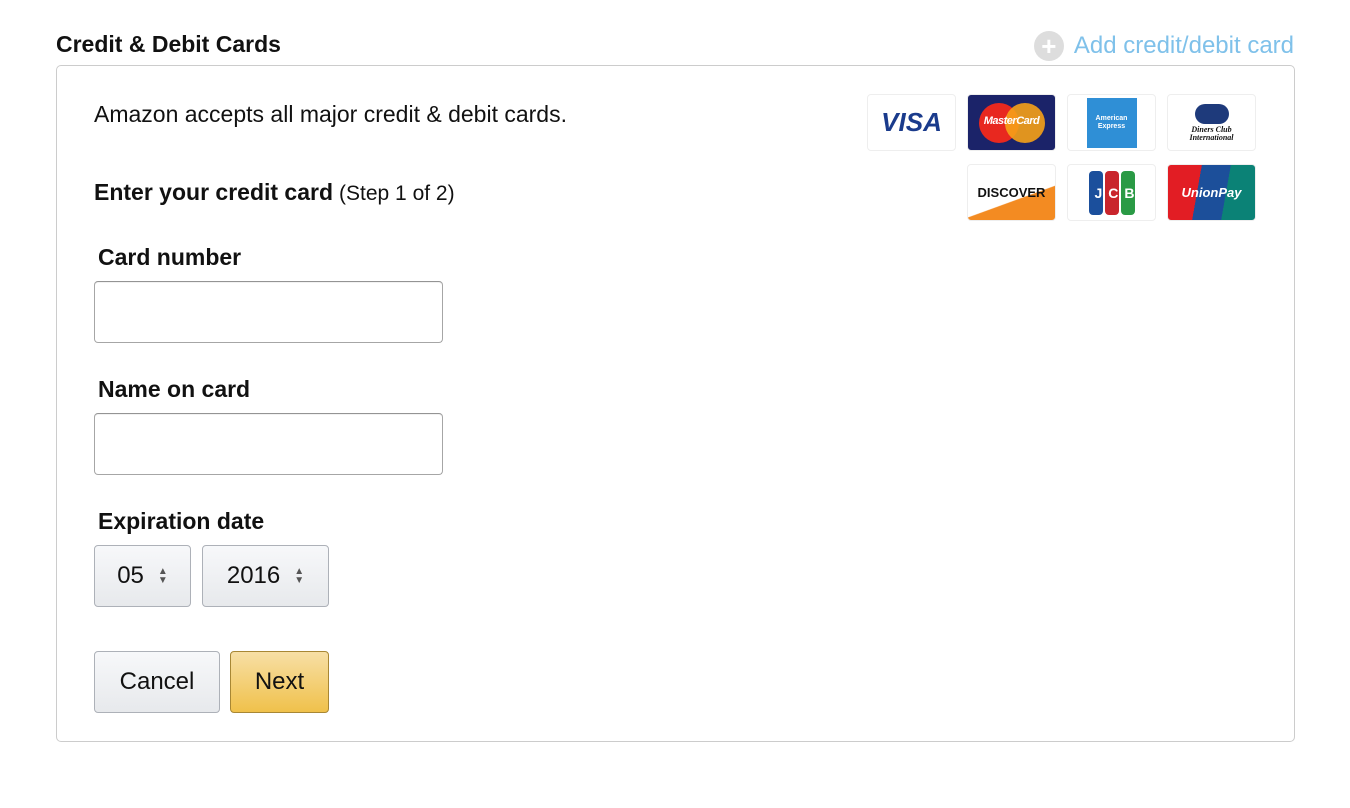  I want to click on jcb-logo: JCB, so click(1111, 192).